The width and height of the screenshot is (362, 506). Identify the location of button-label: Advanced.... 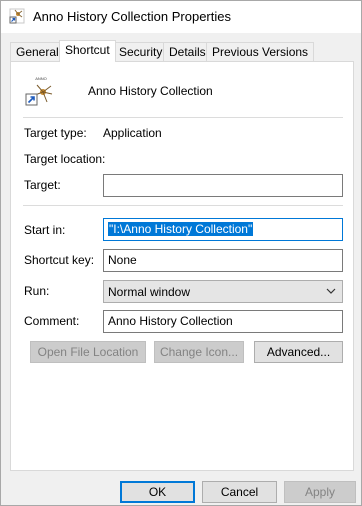
(298, 352).